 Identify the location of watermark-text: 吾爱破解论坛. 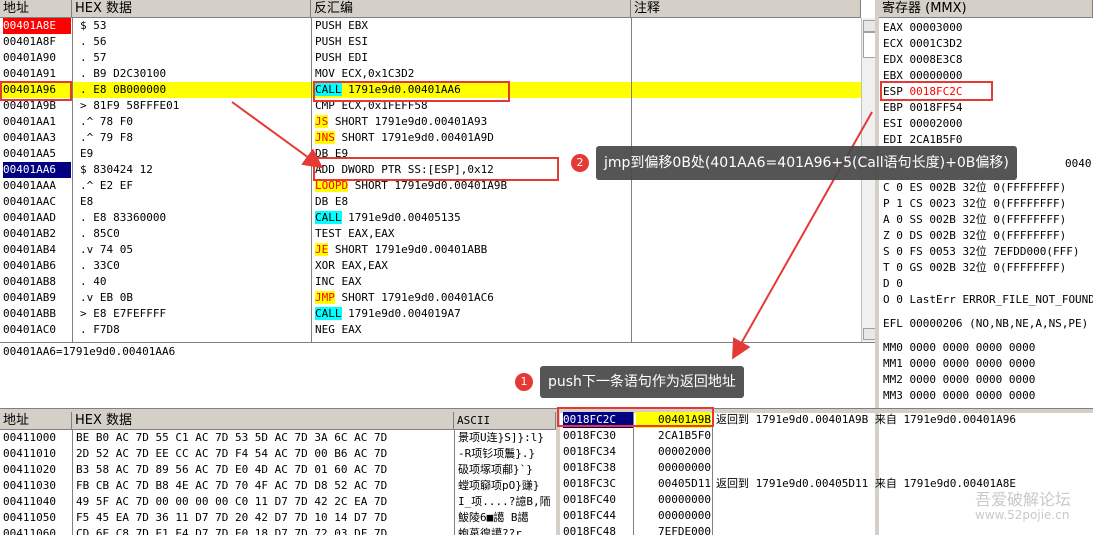
(1023, 499).